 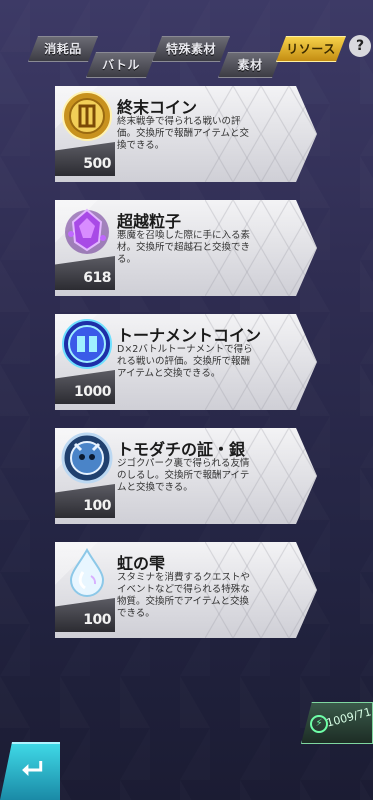 I want to click on transcendence-particle-icon, so click(x=87, y=230).